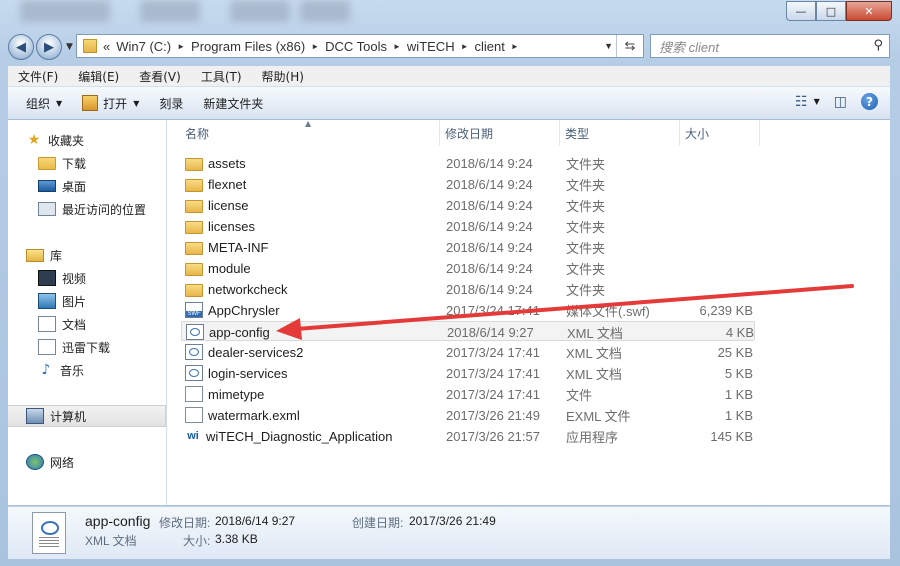  What do you see at coordinates (356, 46) in the screenshot?
I see `breadcrumb-dcc-tools: DCC Tools` at bounding box center [356, 46].